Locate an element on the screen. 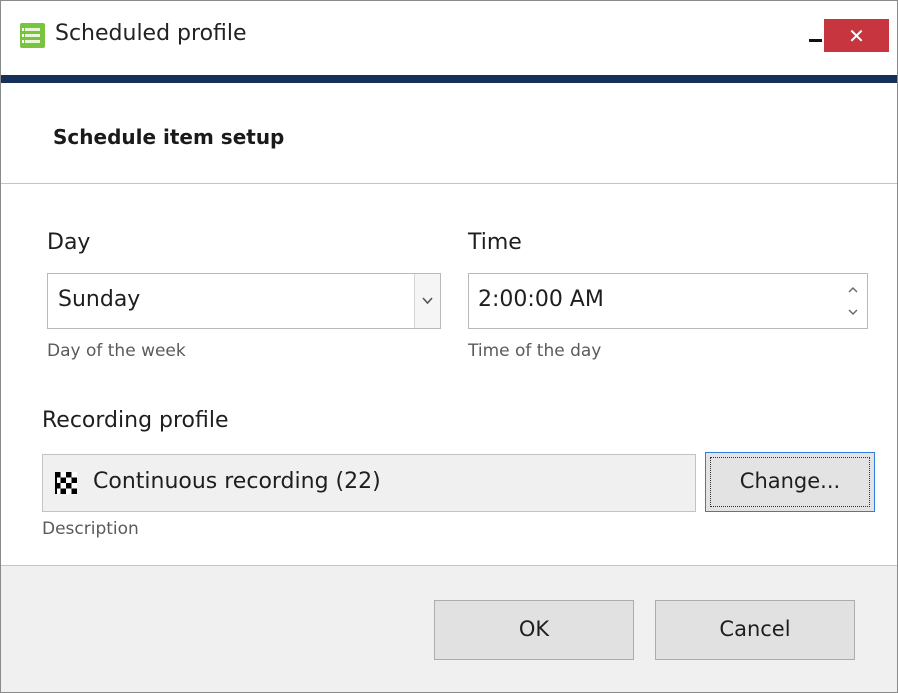  cancel-button: Cancel is located at coordinates (755, 630).